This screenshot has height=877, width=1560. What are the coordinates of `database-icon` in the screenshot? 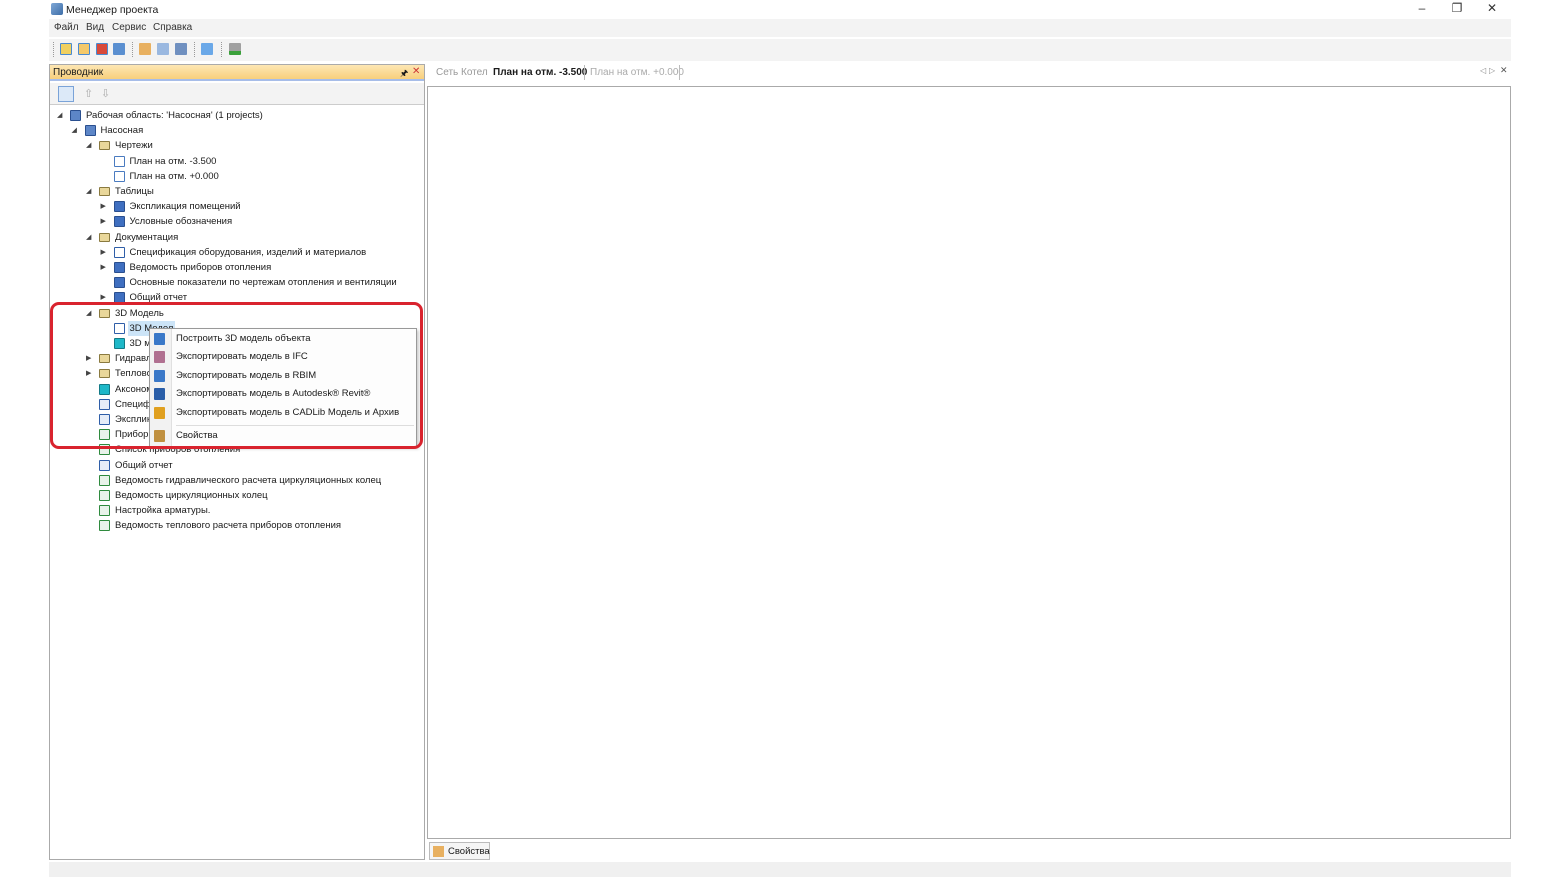 It's located at (235, 49).